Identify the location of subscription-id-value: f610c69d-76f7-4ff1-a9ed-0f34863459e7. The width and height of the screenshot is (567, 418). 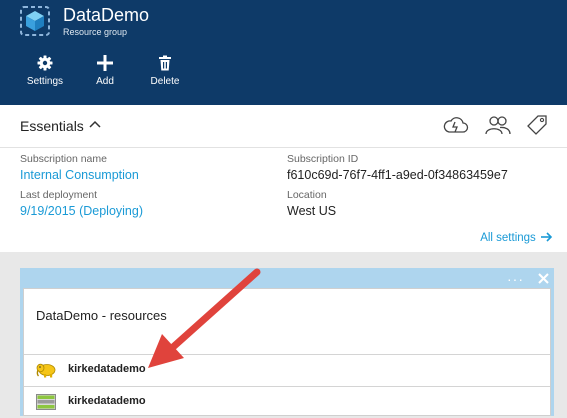
(397, 175).